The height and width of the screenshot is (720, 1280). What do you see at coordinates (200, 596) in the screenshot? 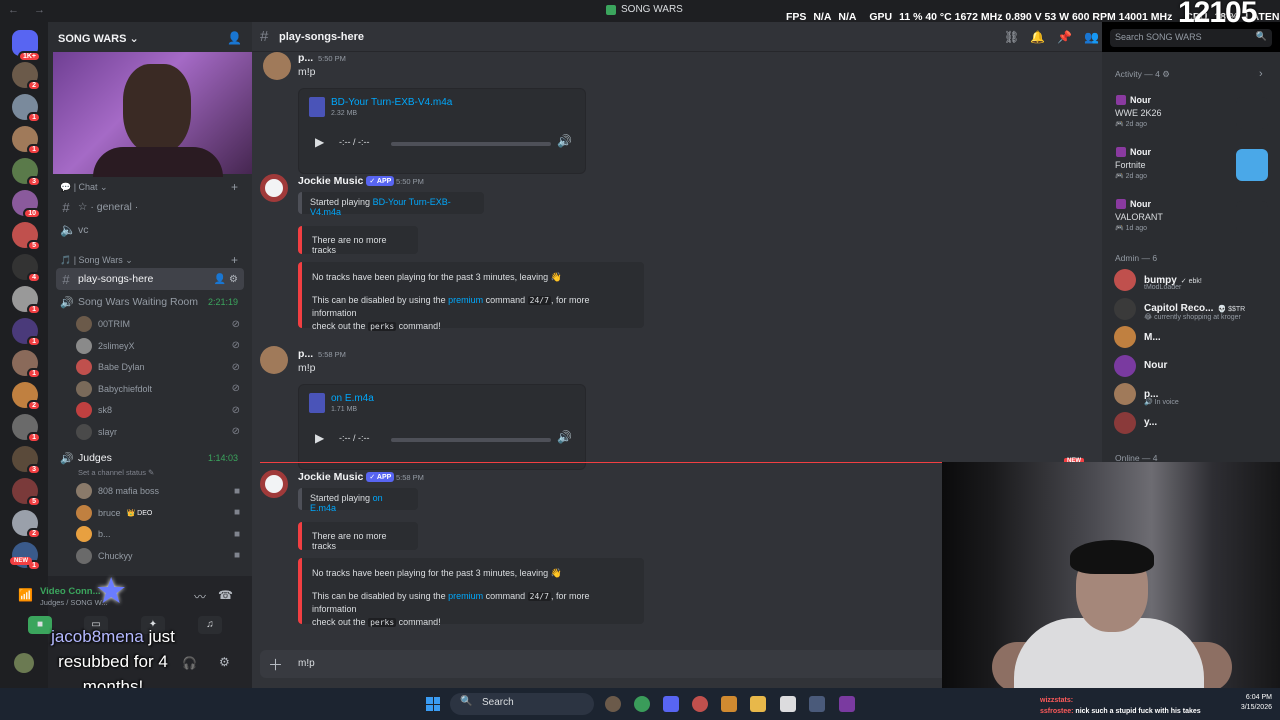
I see `noise-suppression-icon: 〰` at bounding box center [200, 596].